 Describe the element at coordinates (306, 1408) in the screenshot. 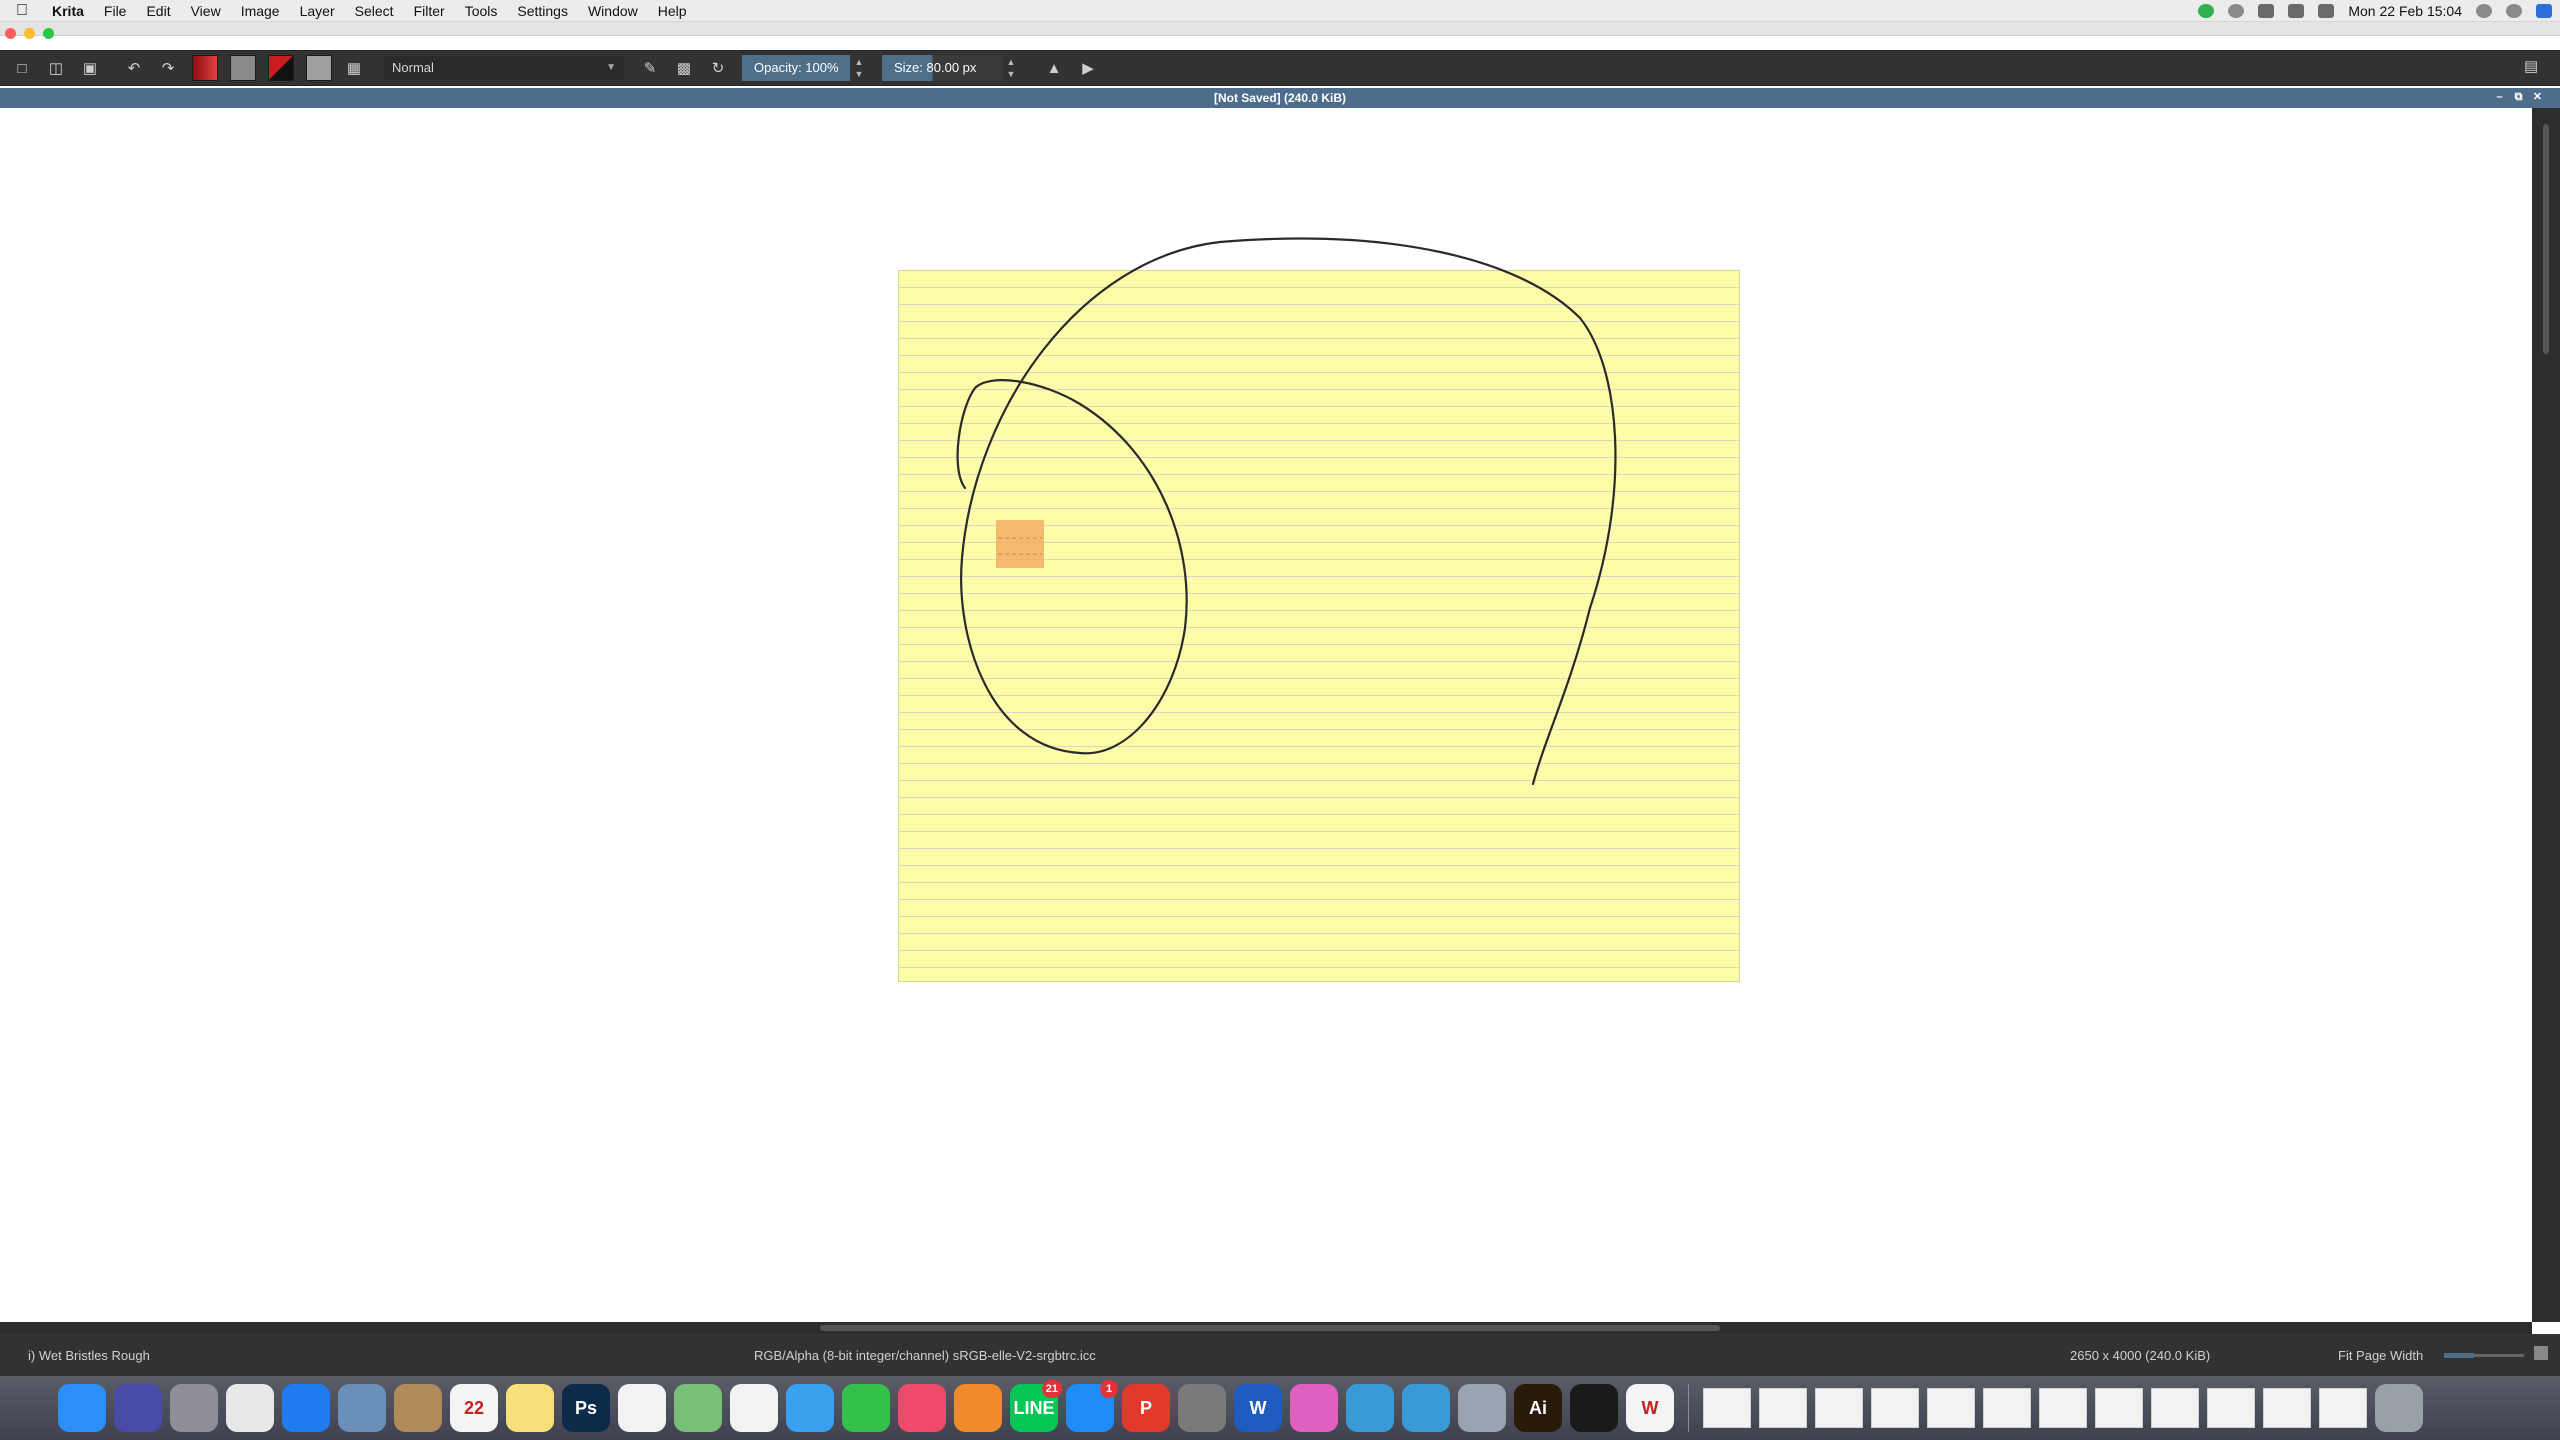

I see `dock-safari-icon` at that location.